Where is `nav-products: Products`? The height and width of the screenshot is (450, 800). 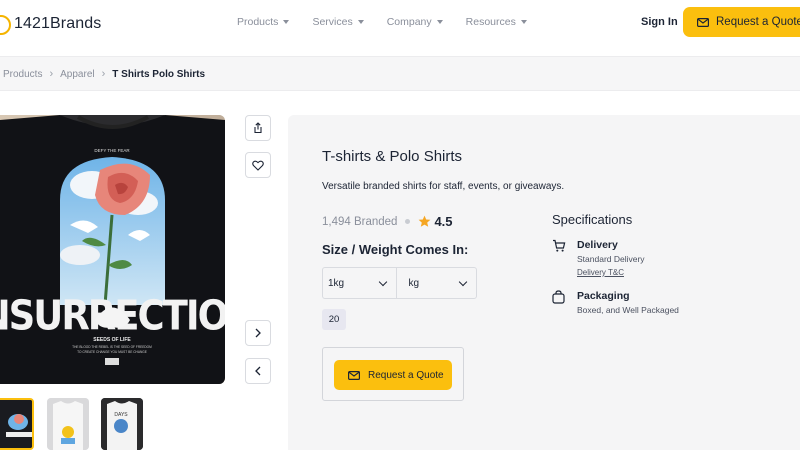
nav-products: Products is located at coordinates (263, 22).